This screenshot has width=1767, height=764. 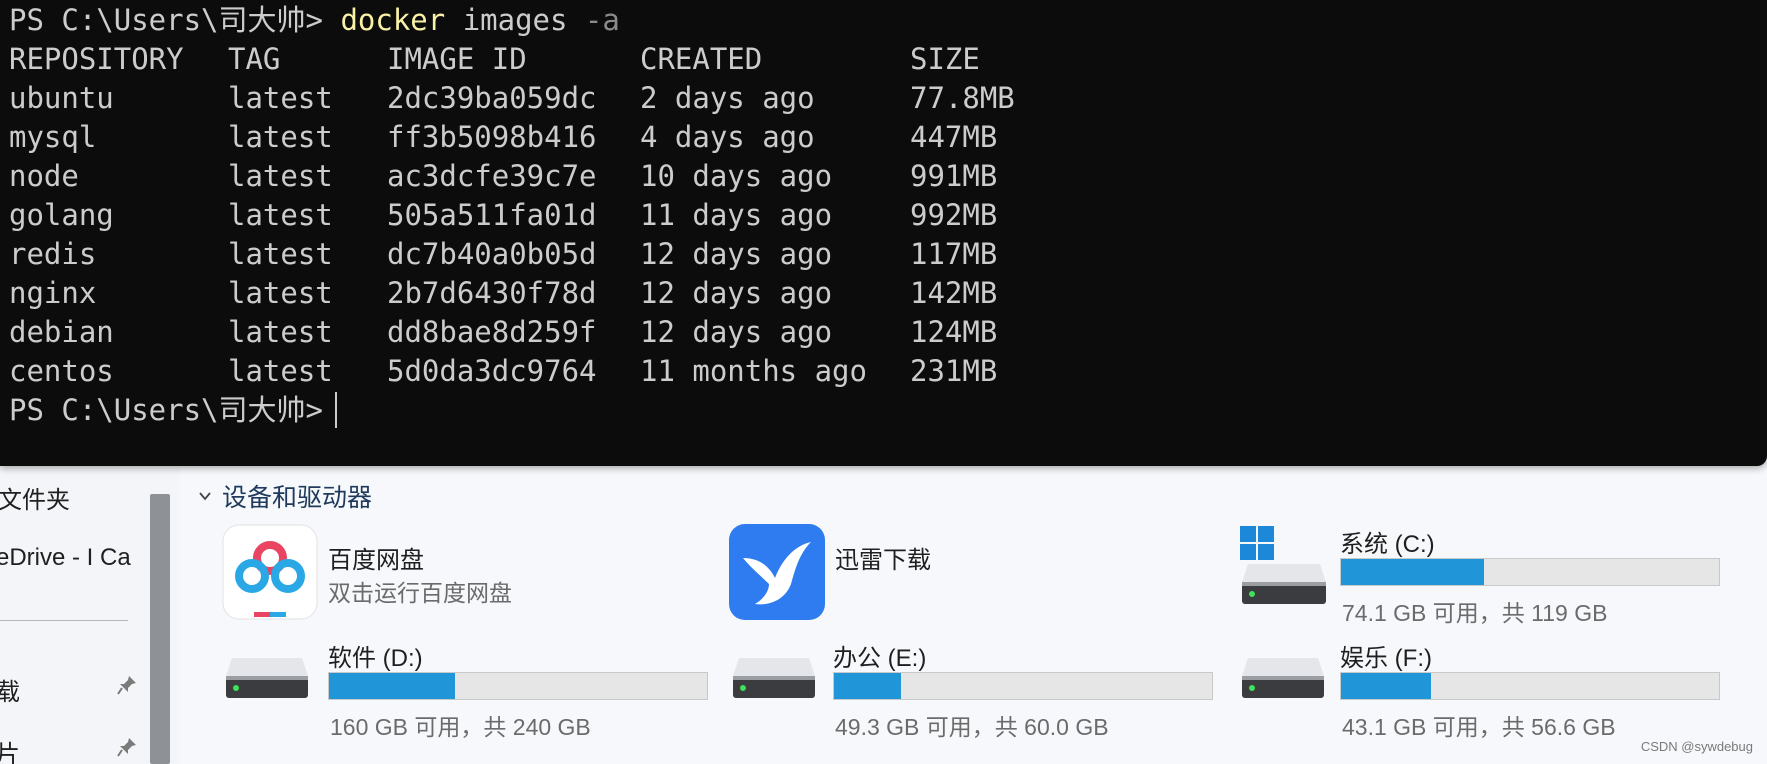 What do you see at coordinates (1696, 746) in the screenshot?
I see `watermark: CSDN @sywdebug` at bounding box center [1696, 746].